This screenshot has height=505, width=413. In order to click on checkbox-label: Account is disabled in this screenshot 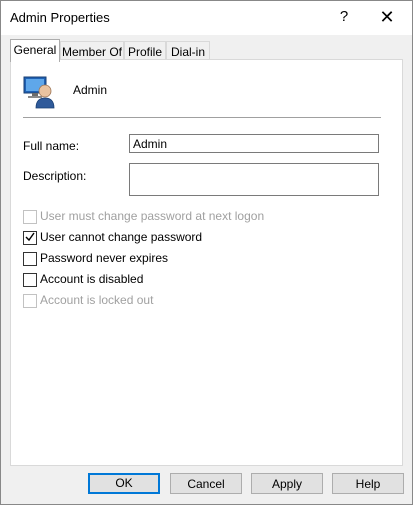, I will do `click(92, 279)`.